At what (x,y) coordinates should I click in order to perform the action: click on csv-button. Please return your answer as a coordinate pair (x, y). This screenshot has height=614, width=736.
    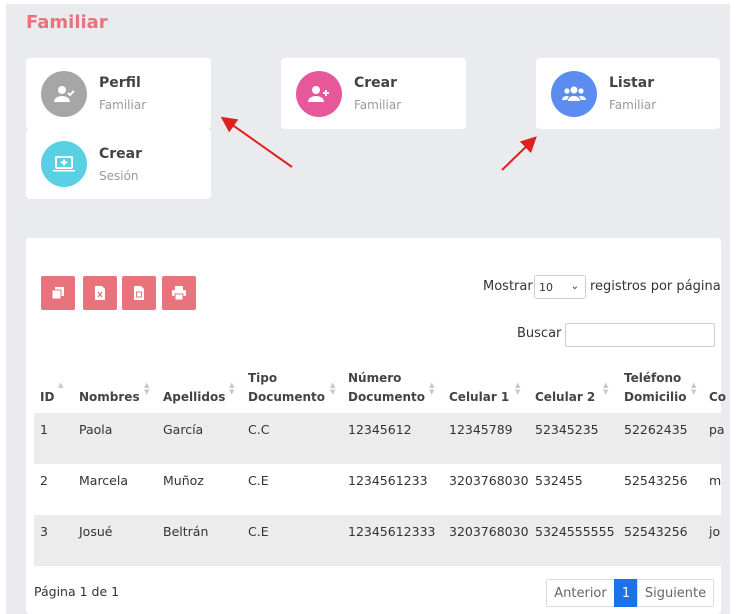
    Looking at the image, I should click on (139, 293).